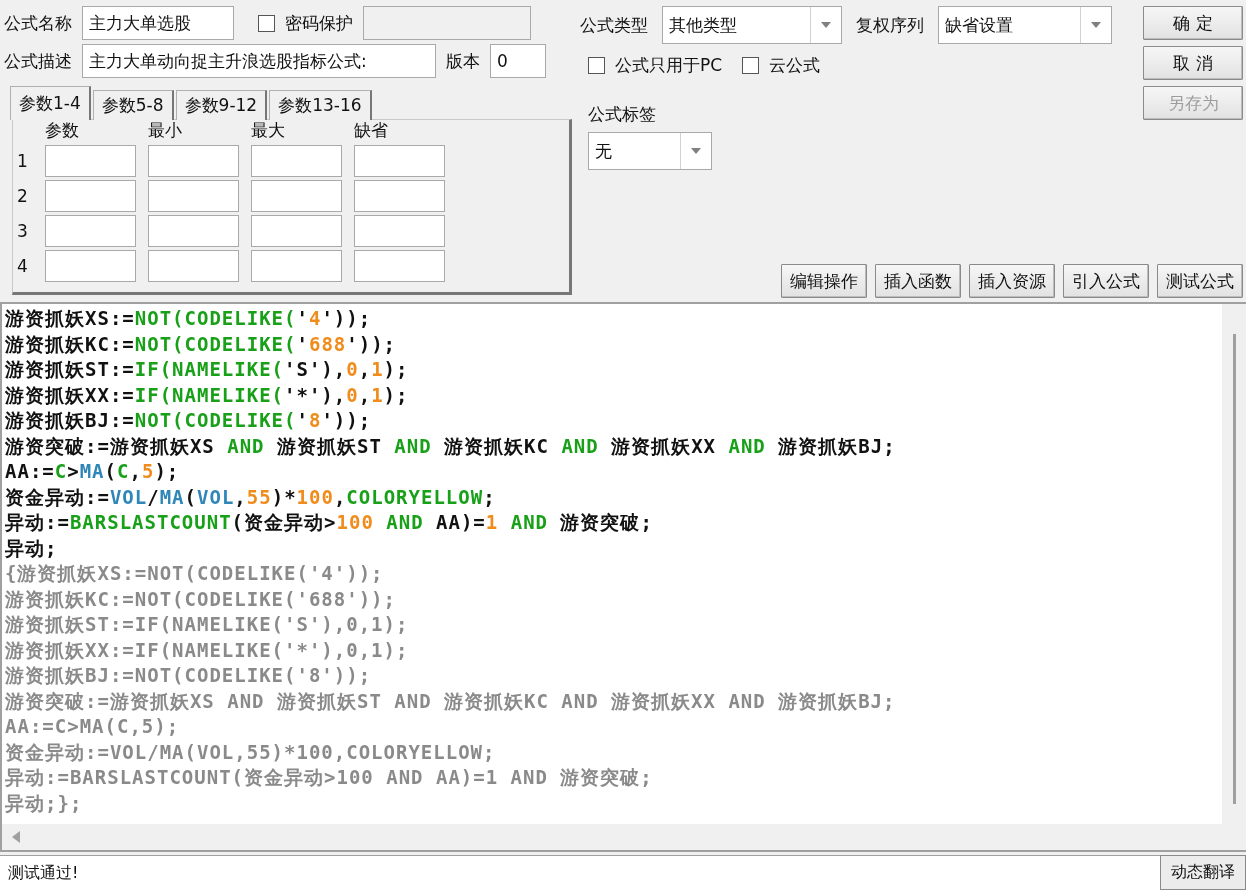 This screenshot has width=1246, height=890. I want to click on name-field: 主力大单选股, so click(158, 23).